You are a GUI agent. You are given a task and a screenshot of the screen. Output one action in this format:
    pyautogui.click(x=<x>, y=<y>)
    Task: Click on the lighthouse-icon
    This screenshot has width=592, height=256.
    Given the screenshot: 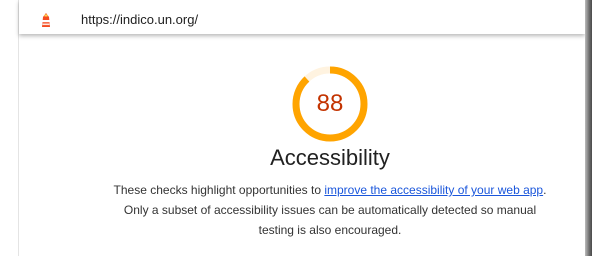 What is the action you would take?
    pyautogui.click(x=46, y=20)
    